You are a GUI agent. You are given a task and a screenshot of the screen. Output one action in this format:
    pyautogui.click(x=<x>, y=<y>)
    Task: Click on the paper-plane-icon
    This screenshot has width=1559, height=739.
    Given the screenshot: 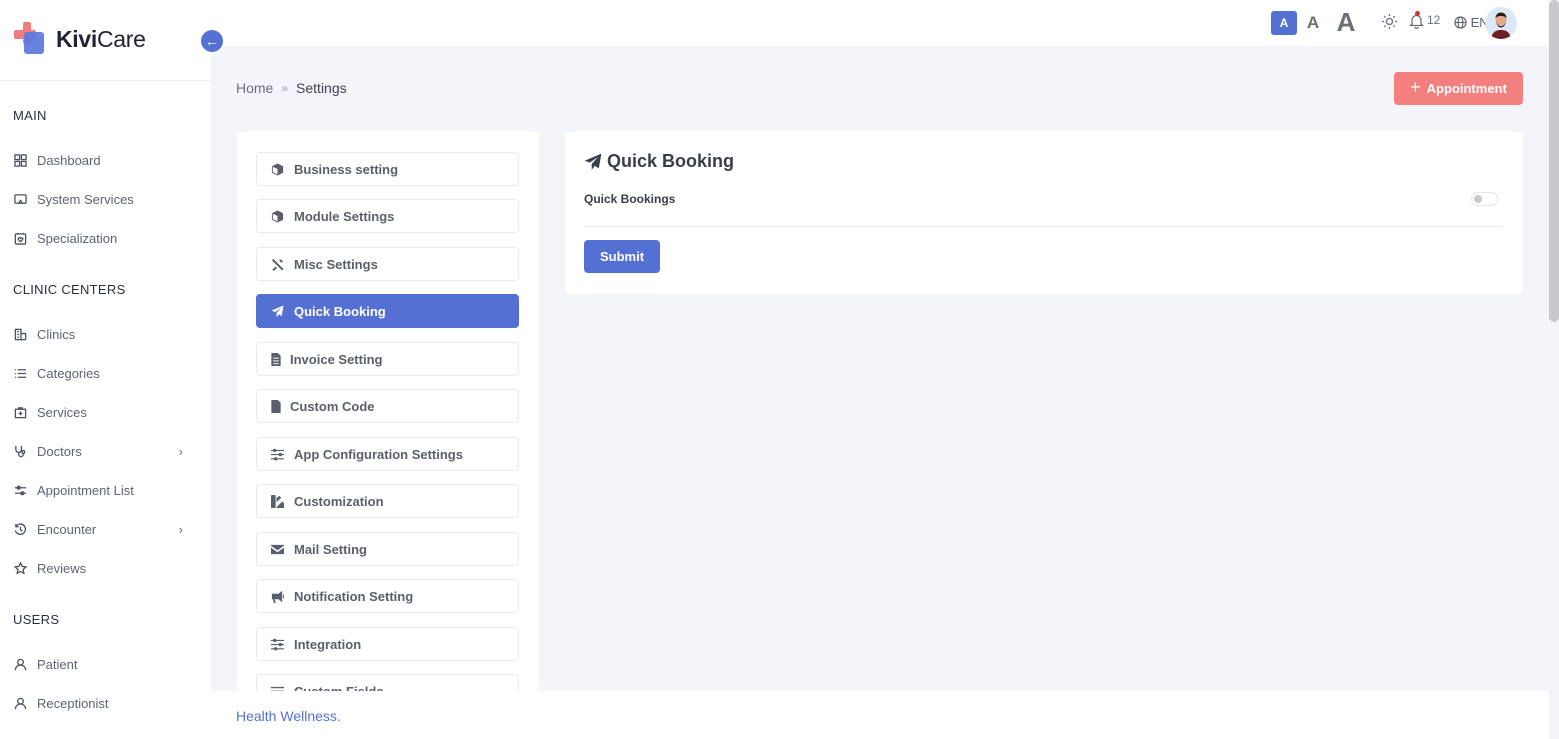 What is the action you would take?
    pyautogui.click(x=593, y=161)
    